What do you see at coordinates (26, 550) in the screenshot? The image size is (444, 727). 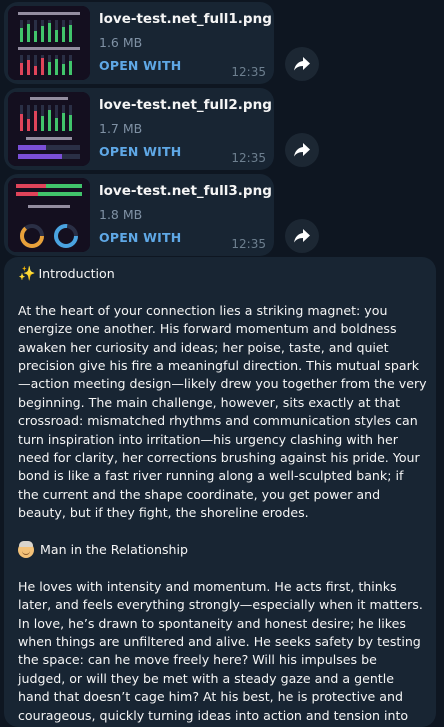 I see `man-emoji-icon` at bounding box center [26, 550].